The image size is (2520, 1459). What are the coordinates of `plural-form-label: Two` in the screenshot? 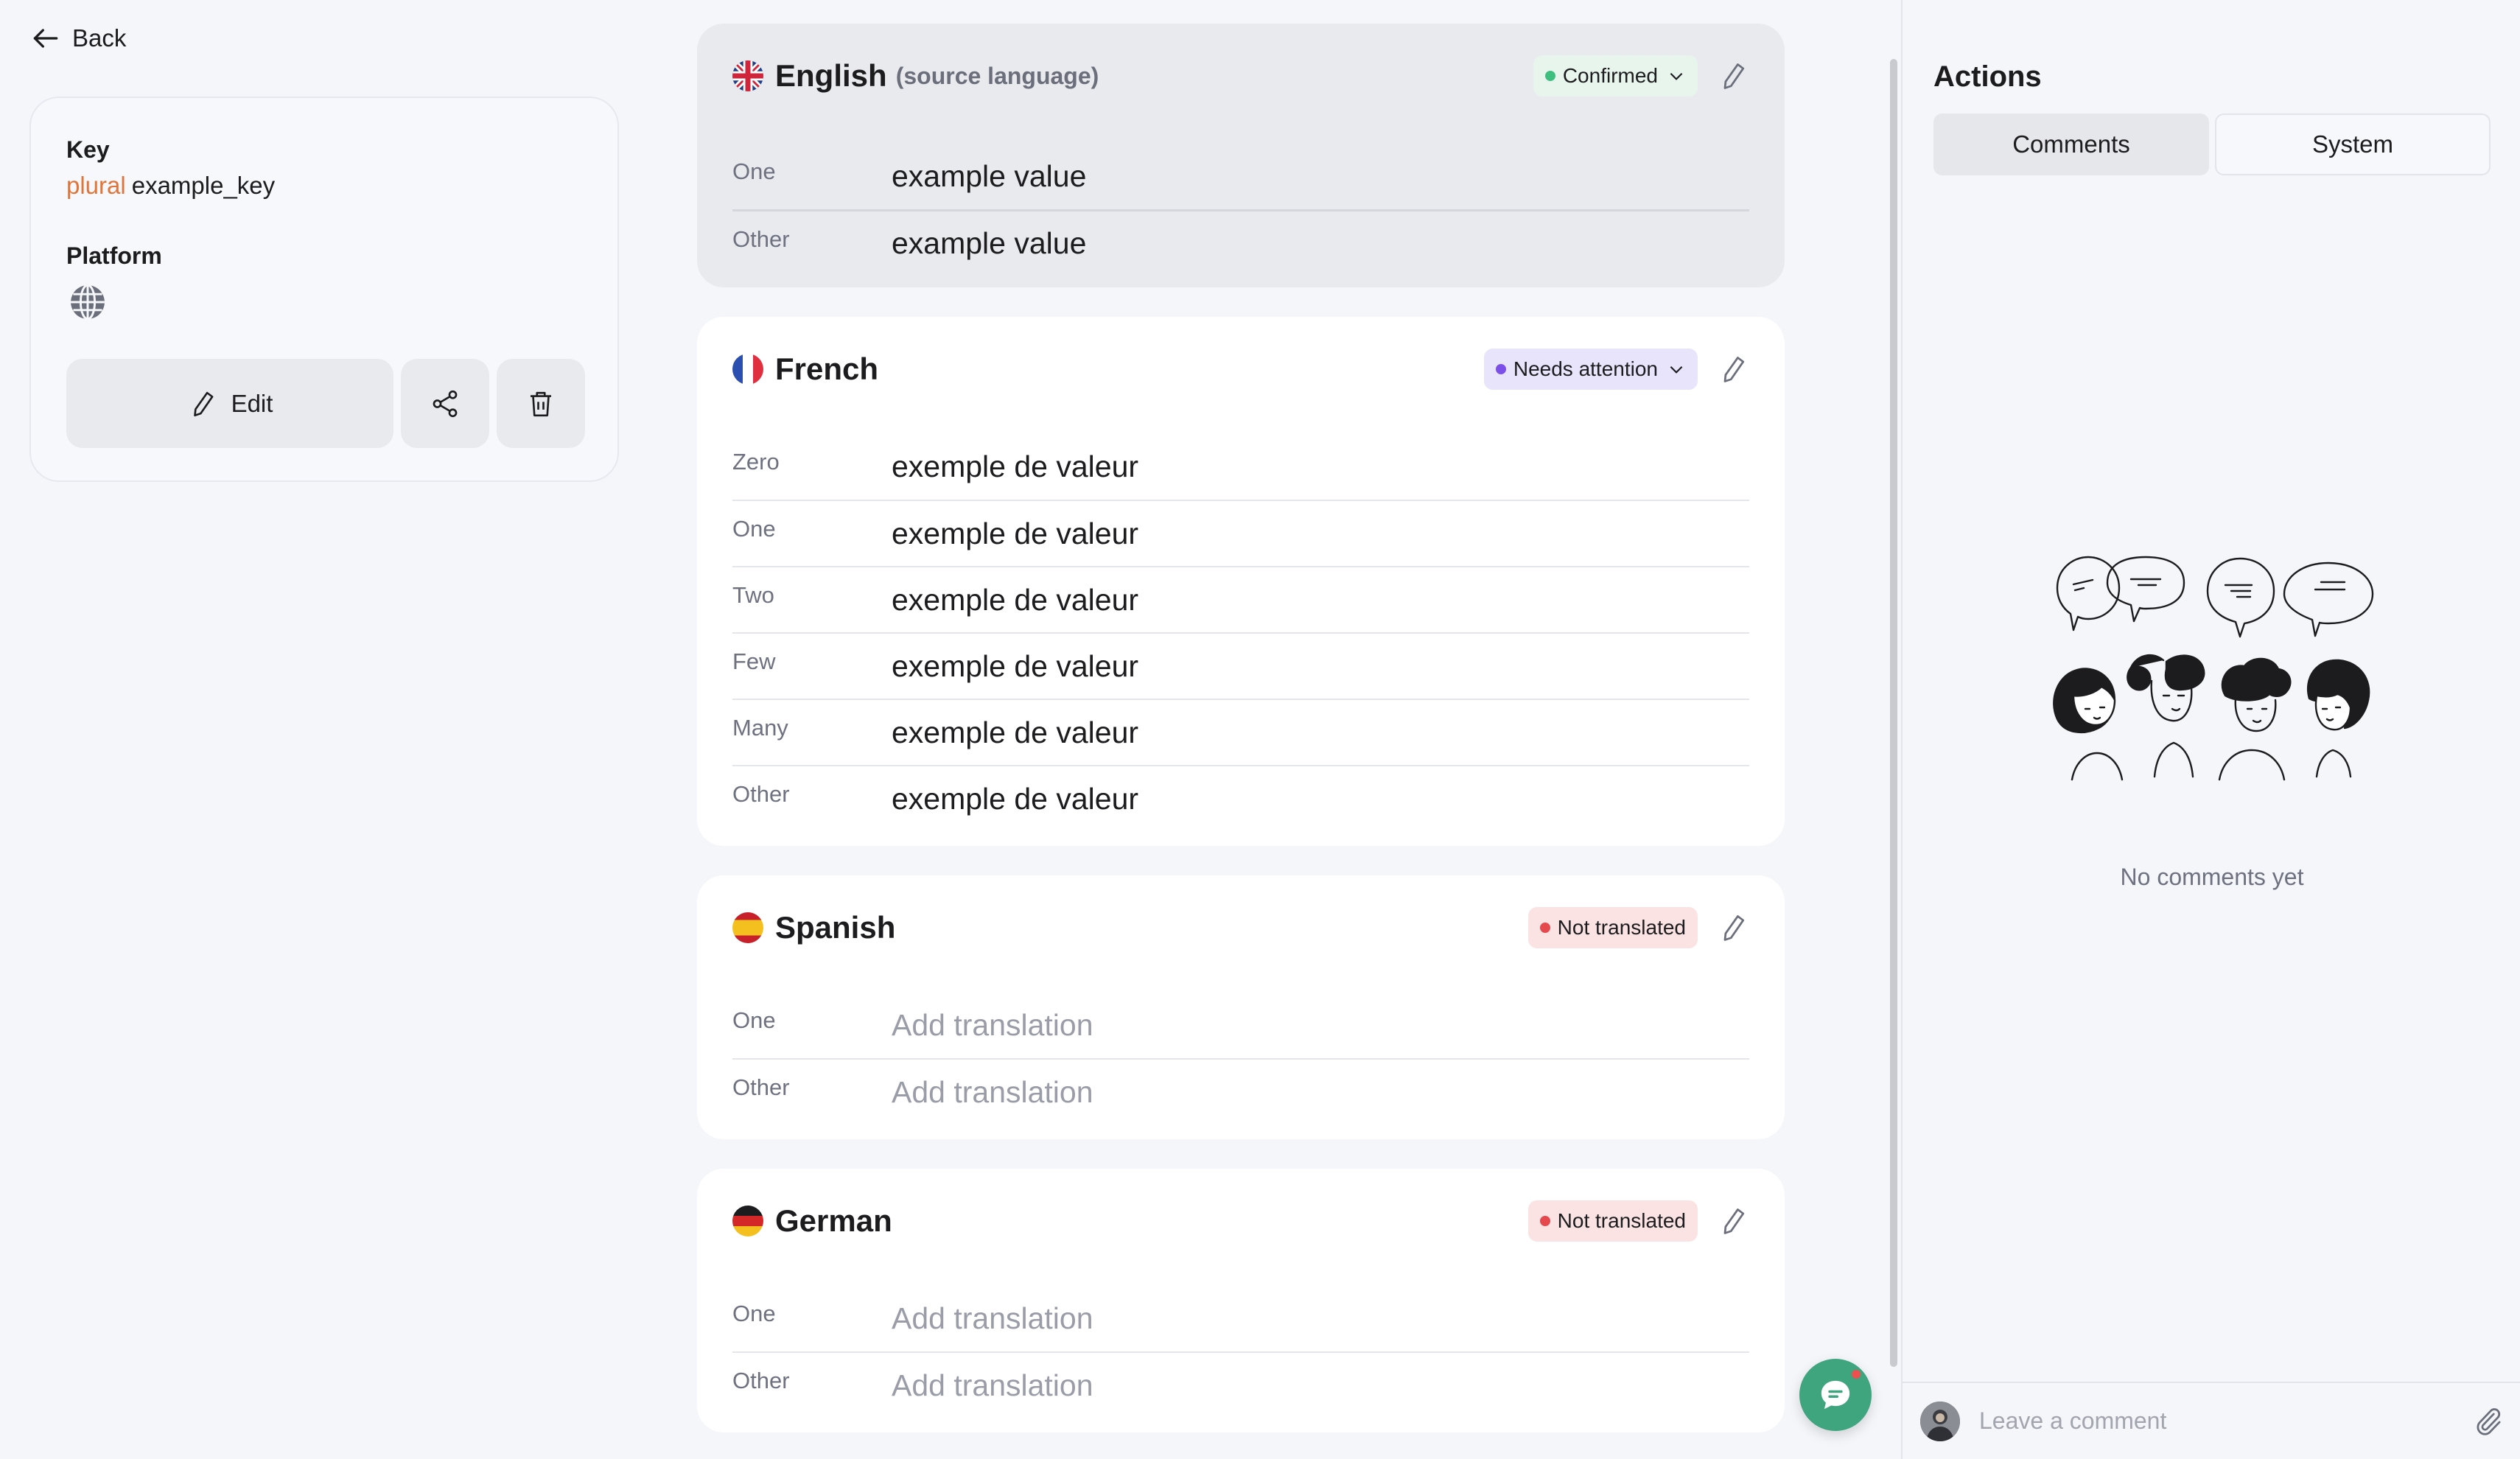 It's located at (753, 595).